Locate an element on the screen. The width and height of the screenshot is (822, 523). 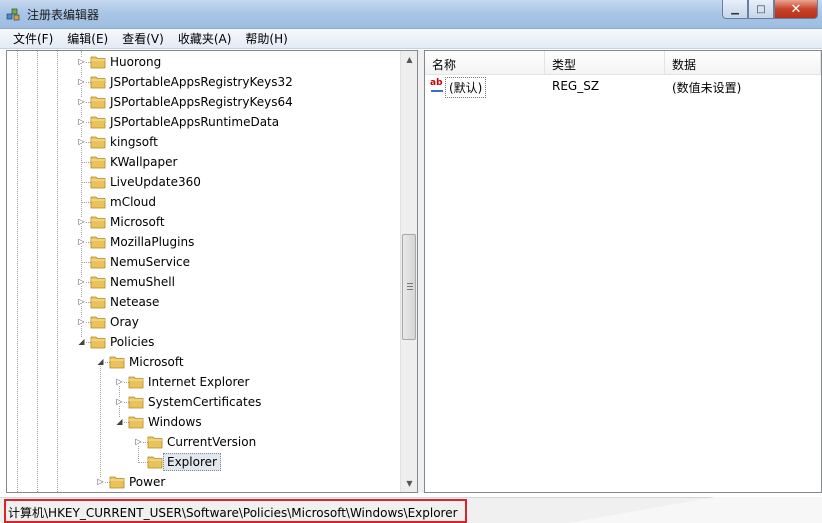
regedit-app-icon is located at coordinates (13, 14).